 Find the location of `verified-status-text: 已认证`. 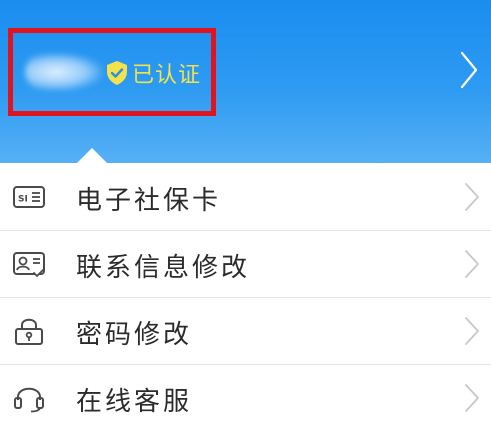

verified-status-text: 已认证 is located at coordinates (167, 75).